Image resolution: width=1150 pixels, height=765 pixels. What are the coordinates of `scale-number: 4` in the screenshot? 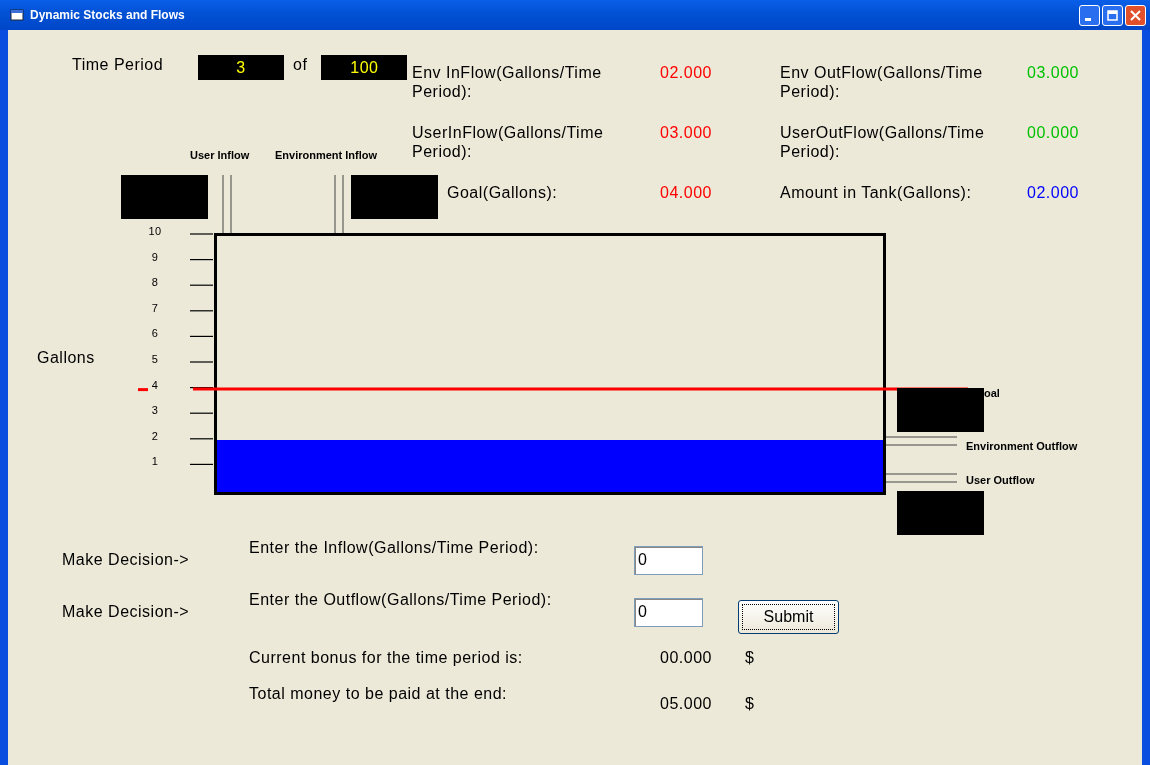 It's located at (155, 384).